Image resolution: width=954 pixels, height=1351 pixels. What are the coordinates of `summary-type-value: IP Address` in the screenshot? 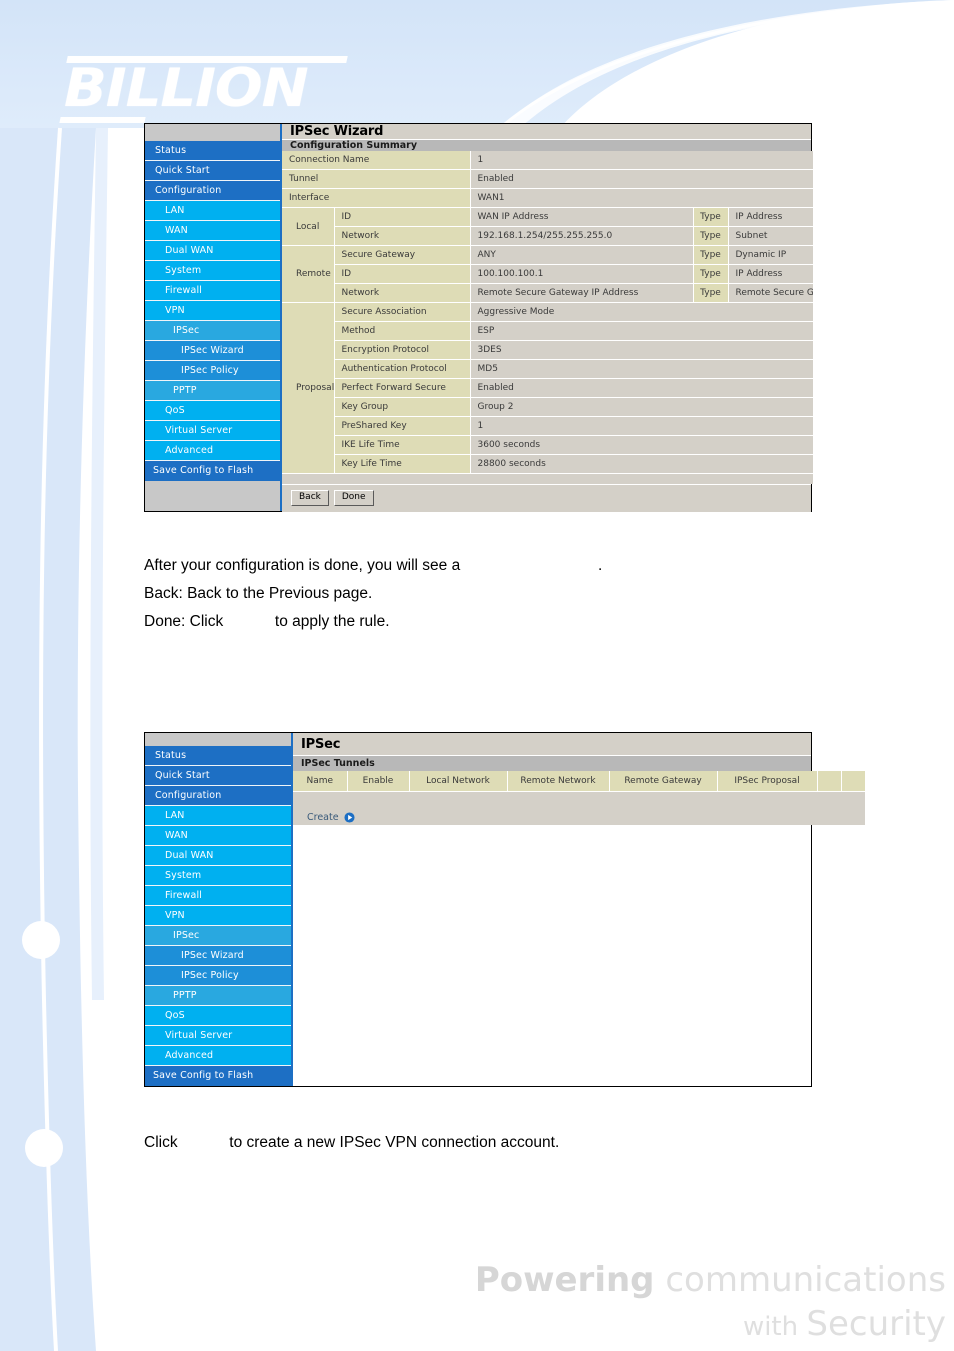 It's located at (771, 274).